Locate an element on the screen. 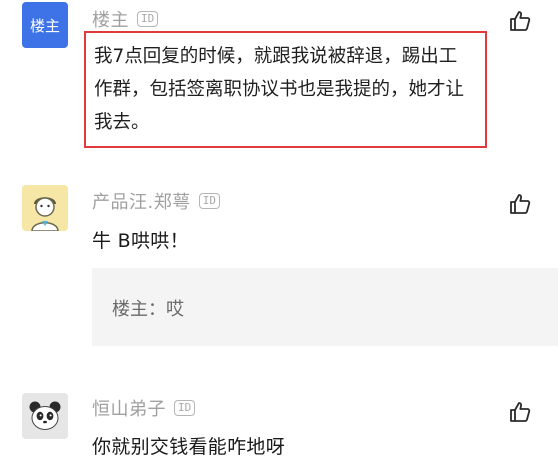 This screenshot has height=476, width=558. reply: 楼主：哎 is located at coordinates (148, 308).